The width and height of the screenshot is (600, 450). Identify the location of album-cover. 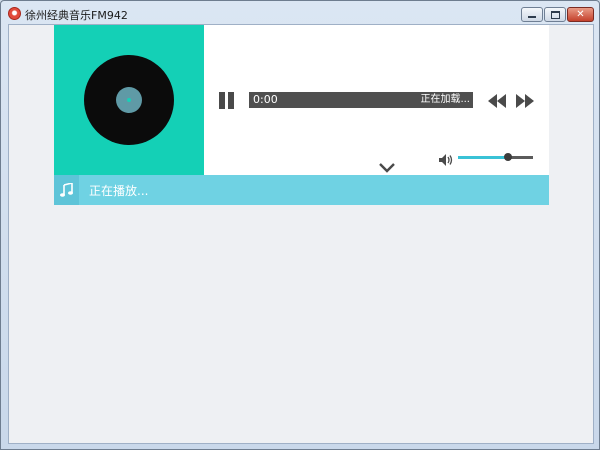
(129, 100).